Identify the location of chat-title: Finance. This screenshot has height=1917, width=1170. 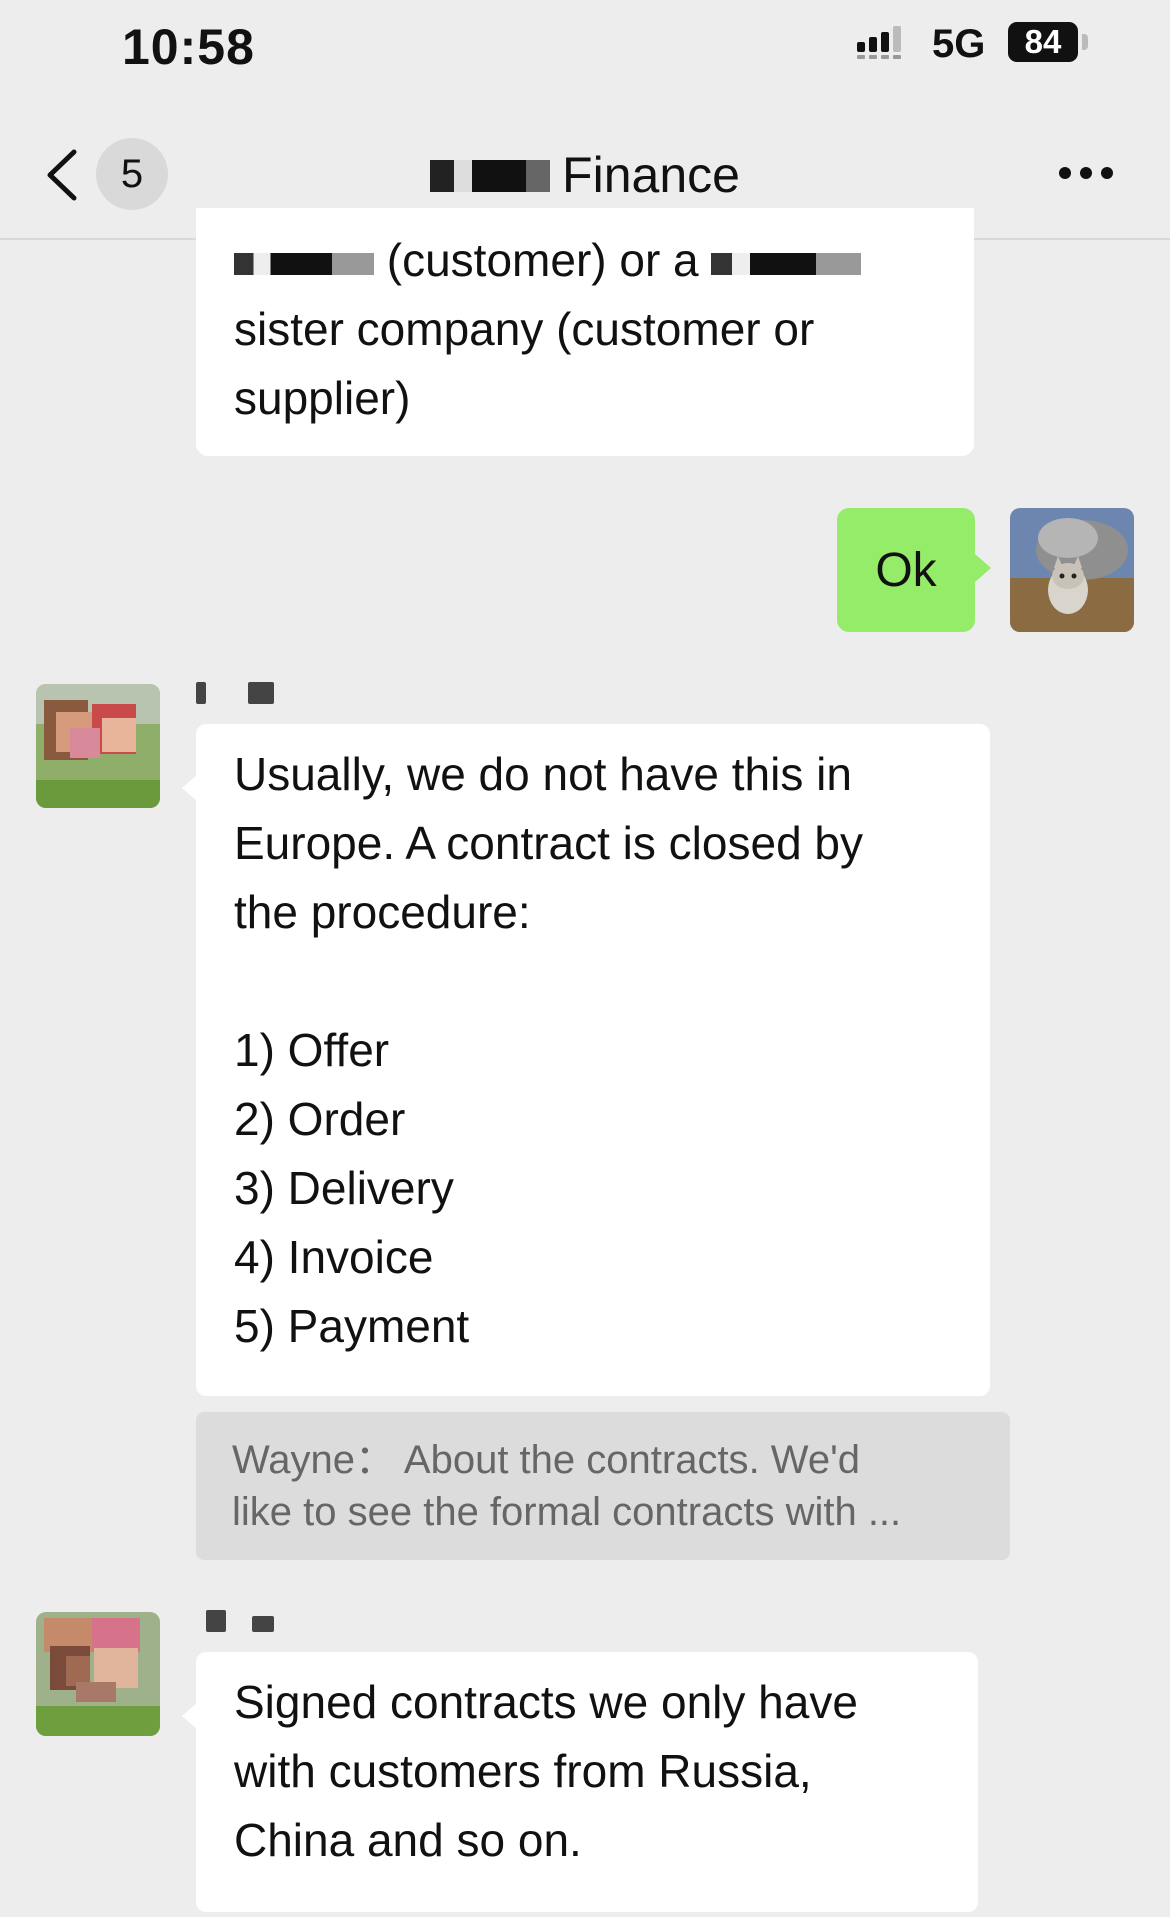
(585, 175).